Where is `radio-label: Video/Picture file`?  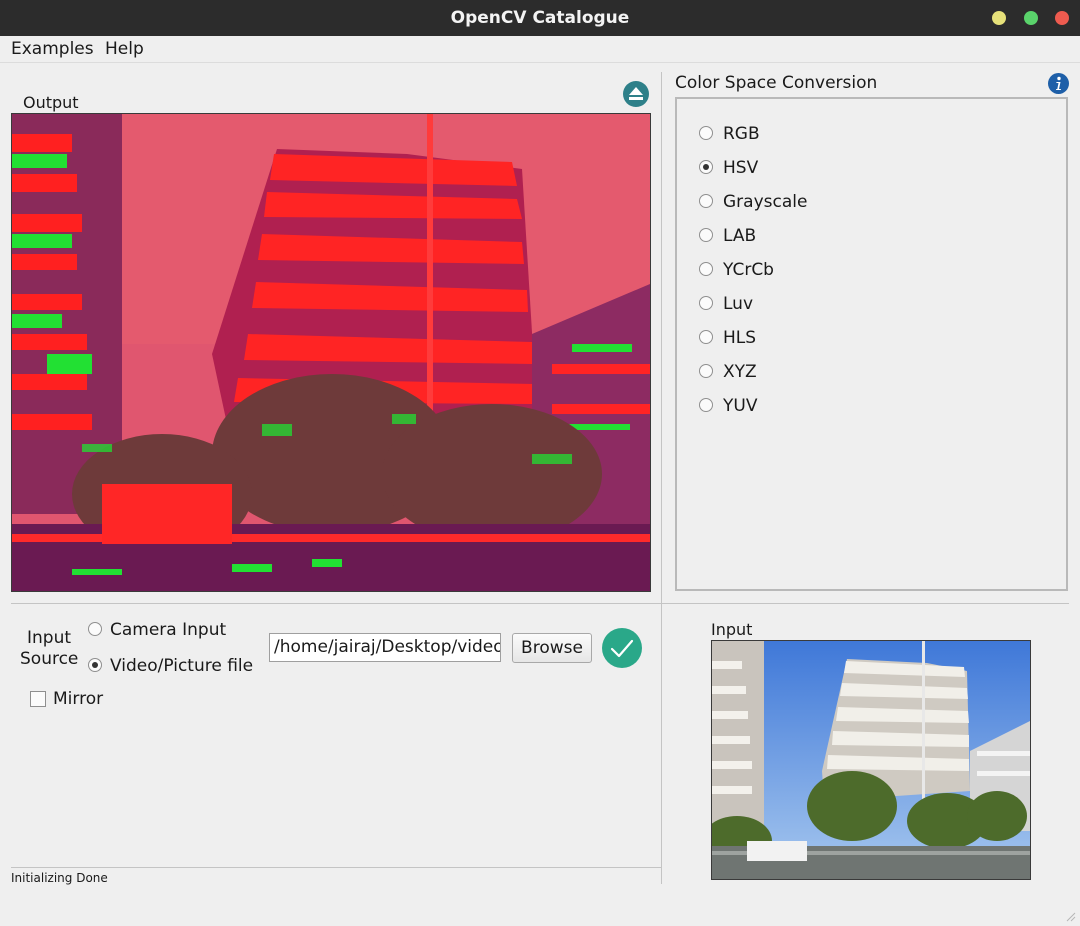
radio-label: Video/Picture file is located at coordinates (182, 666).